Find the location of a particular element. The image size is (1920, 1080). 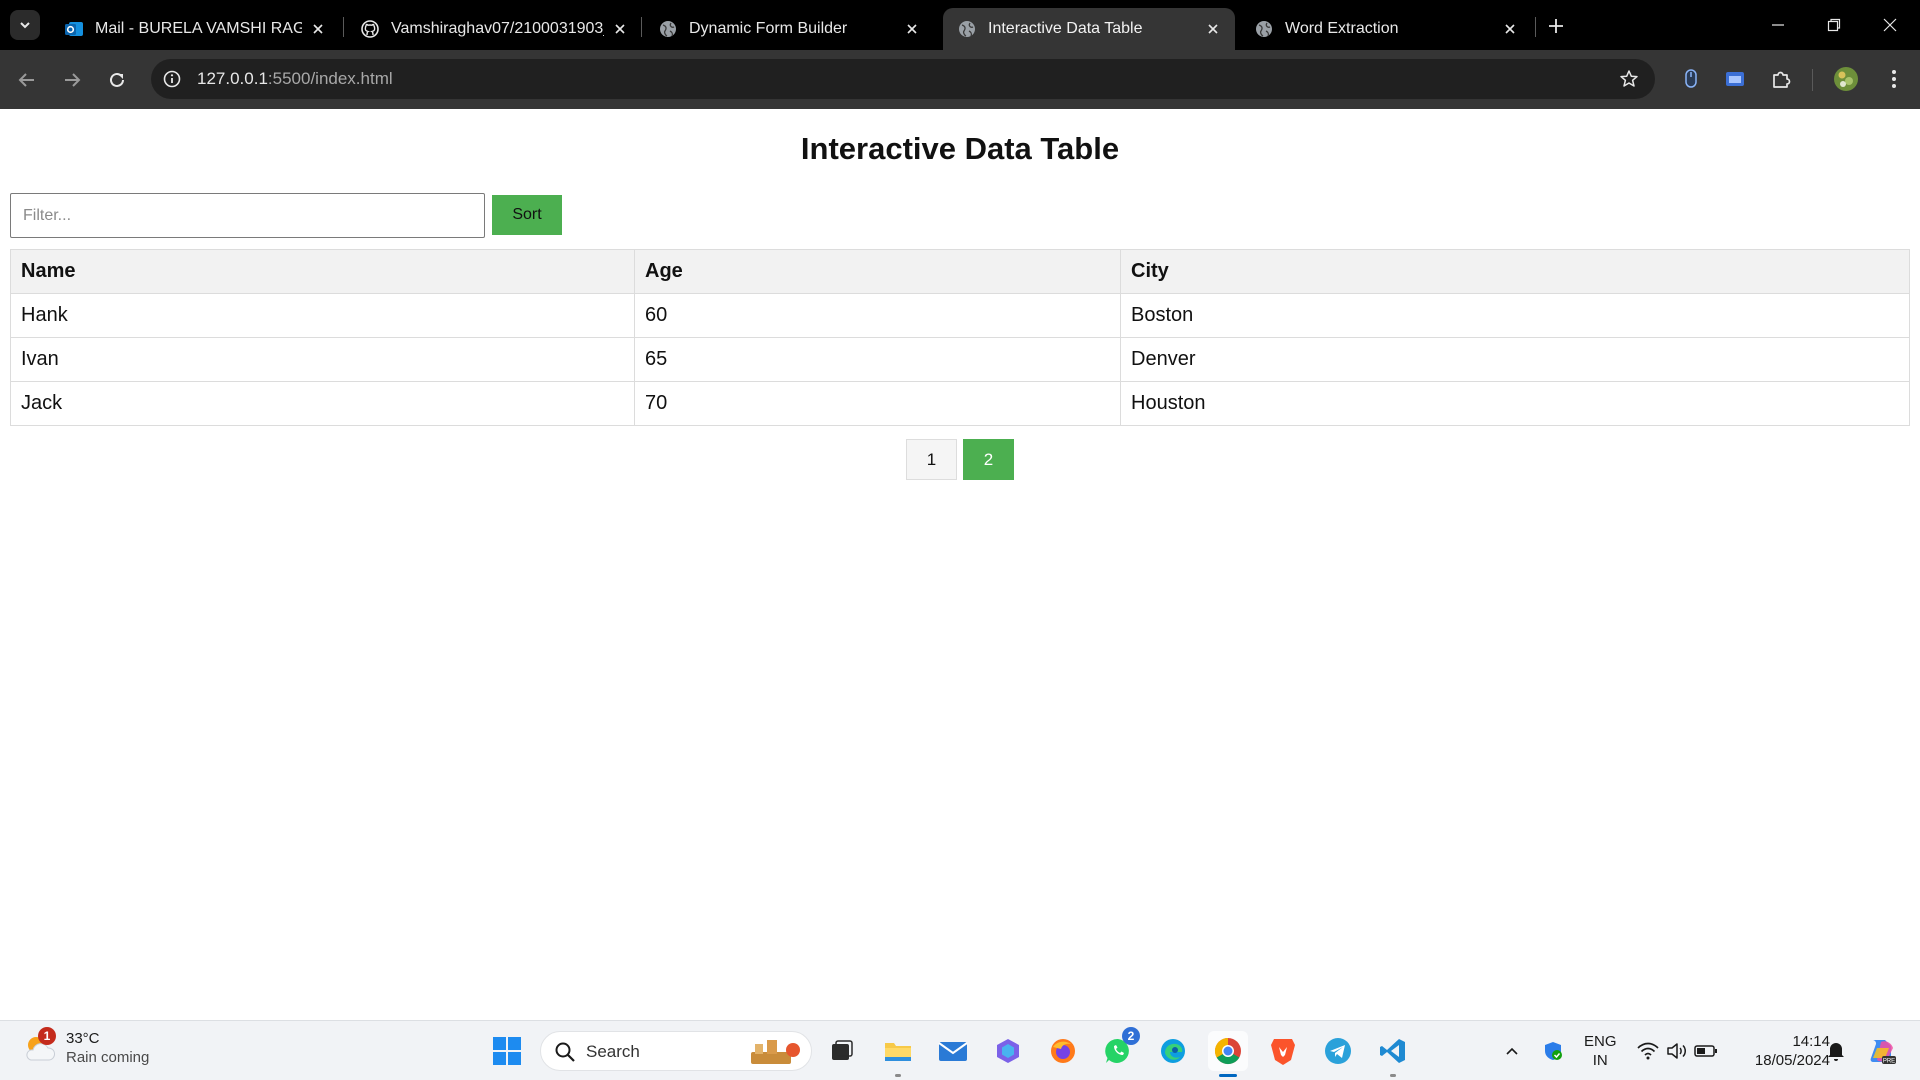

minimize-icon is located at coordinates (1778, 25).